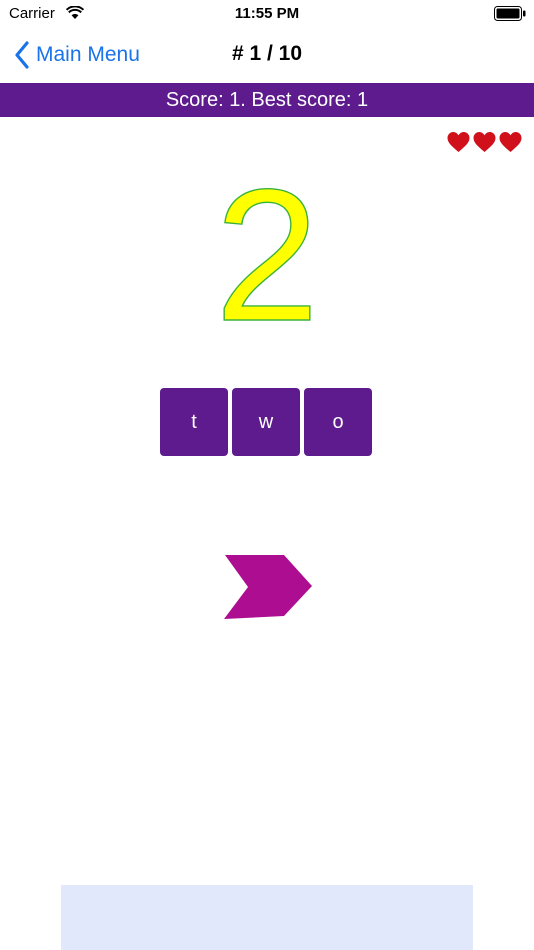  I want to click on back-button: Main Menu, so click(77, 55).